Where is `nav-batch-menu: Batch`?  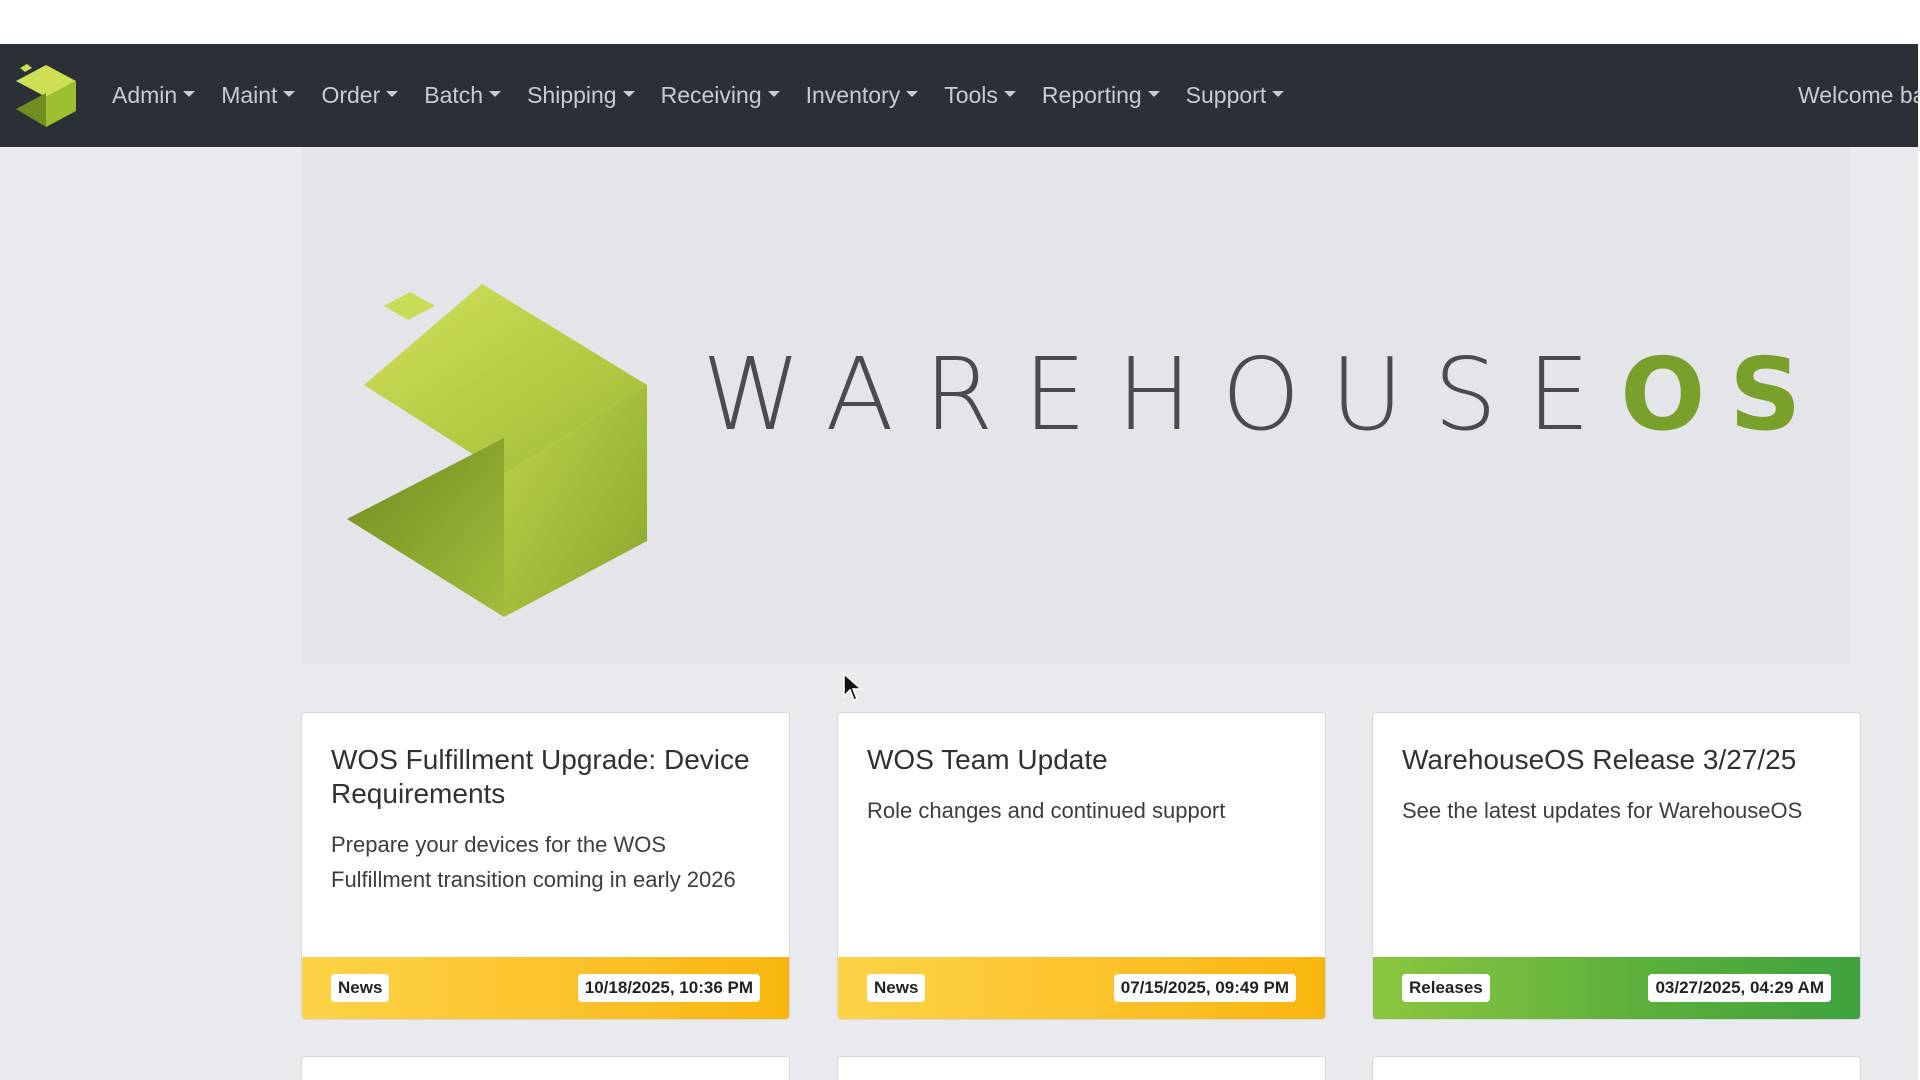
nav-batch-menu: Batch is located at coordinates (462, 95).